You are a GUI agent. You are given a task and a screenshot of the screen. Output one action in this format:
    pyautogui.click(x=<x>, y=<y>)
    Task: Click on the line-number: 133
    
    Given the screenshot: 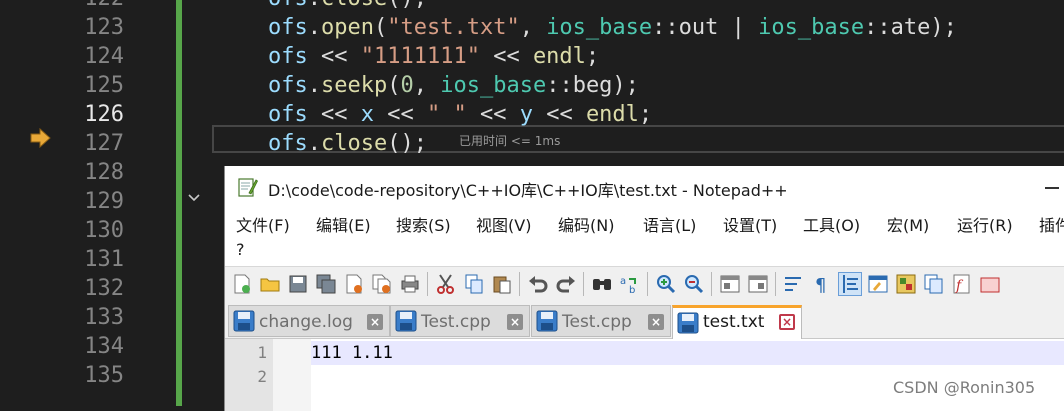 What is the action you would take?
    pyautogui.click(x=104, y=317)
    